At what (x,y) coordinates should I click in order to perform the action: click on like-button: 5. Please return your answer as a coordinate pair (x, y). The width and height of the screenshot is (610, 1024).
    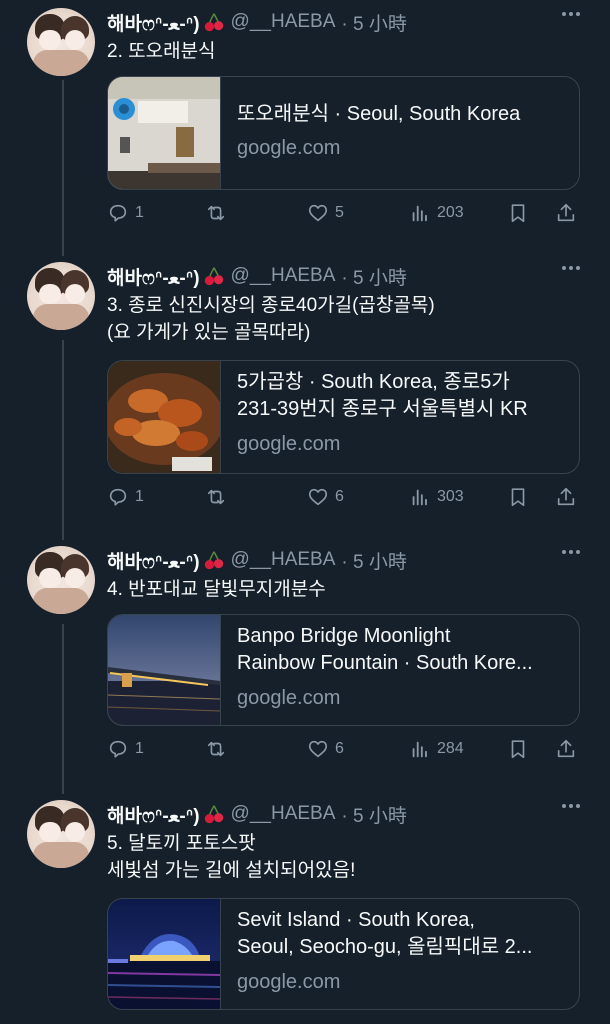
    Looking at the image, I should click on (325, 213).